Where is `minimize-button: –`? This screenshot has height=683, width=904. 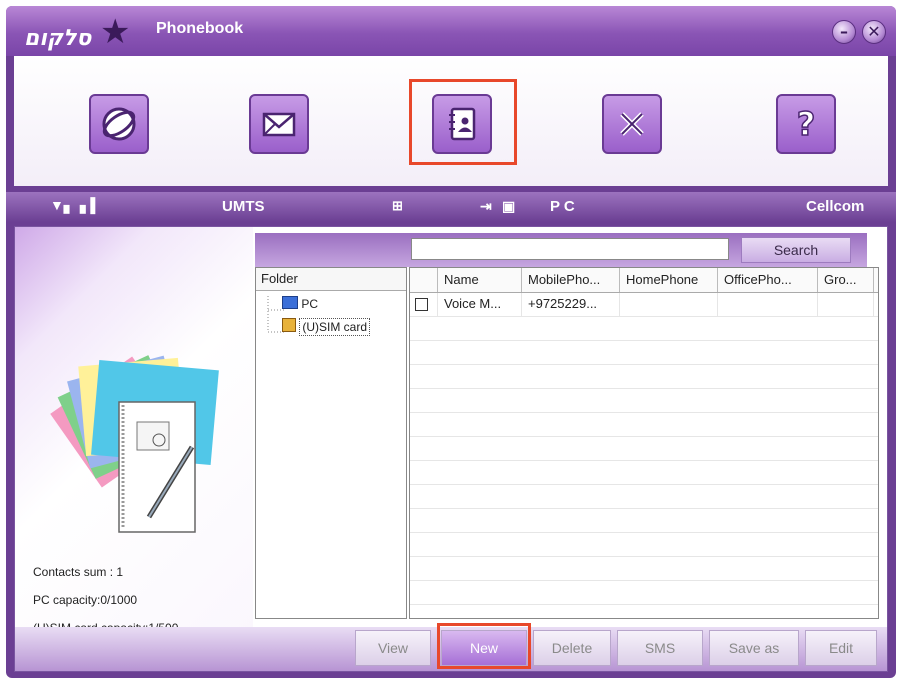
minimize-button: – is located at coordinates (844, 32).